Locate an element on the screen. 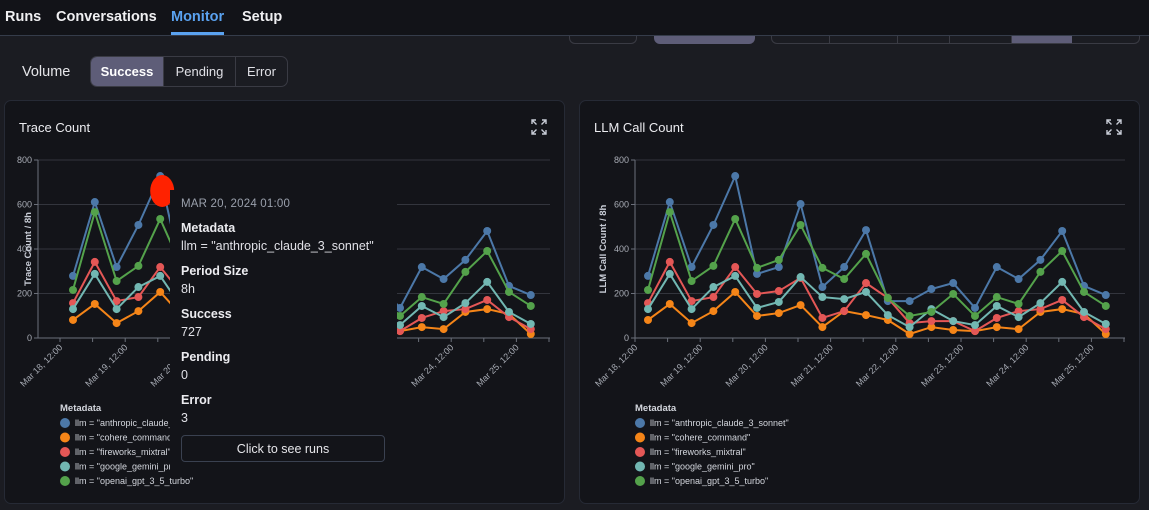 This screenshot has width=1149, height=510. tooltip-value-period: 8h is located at coordinates (188, 289).